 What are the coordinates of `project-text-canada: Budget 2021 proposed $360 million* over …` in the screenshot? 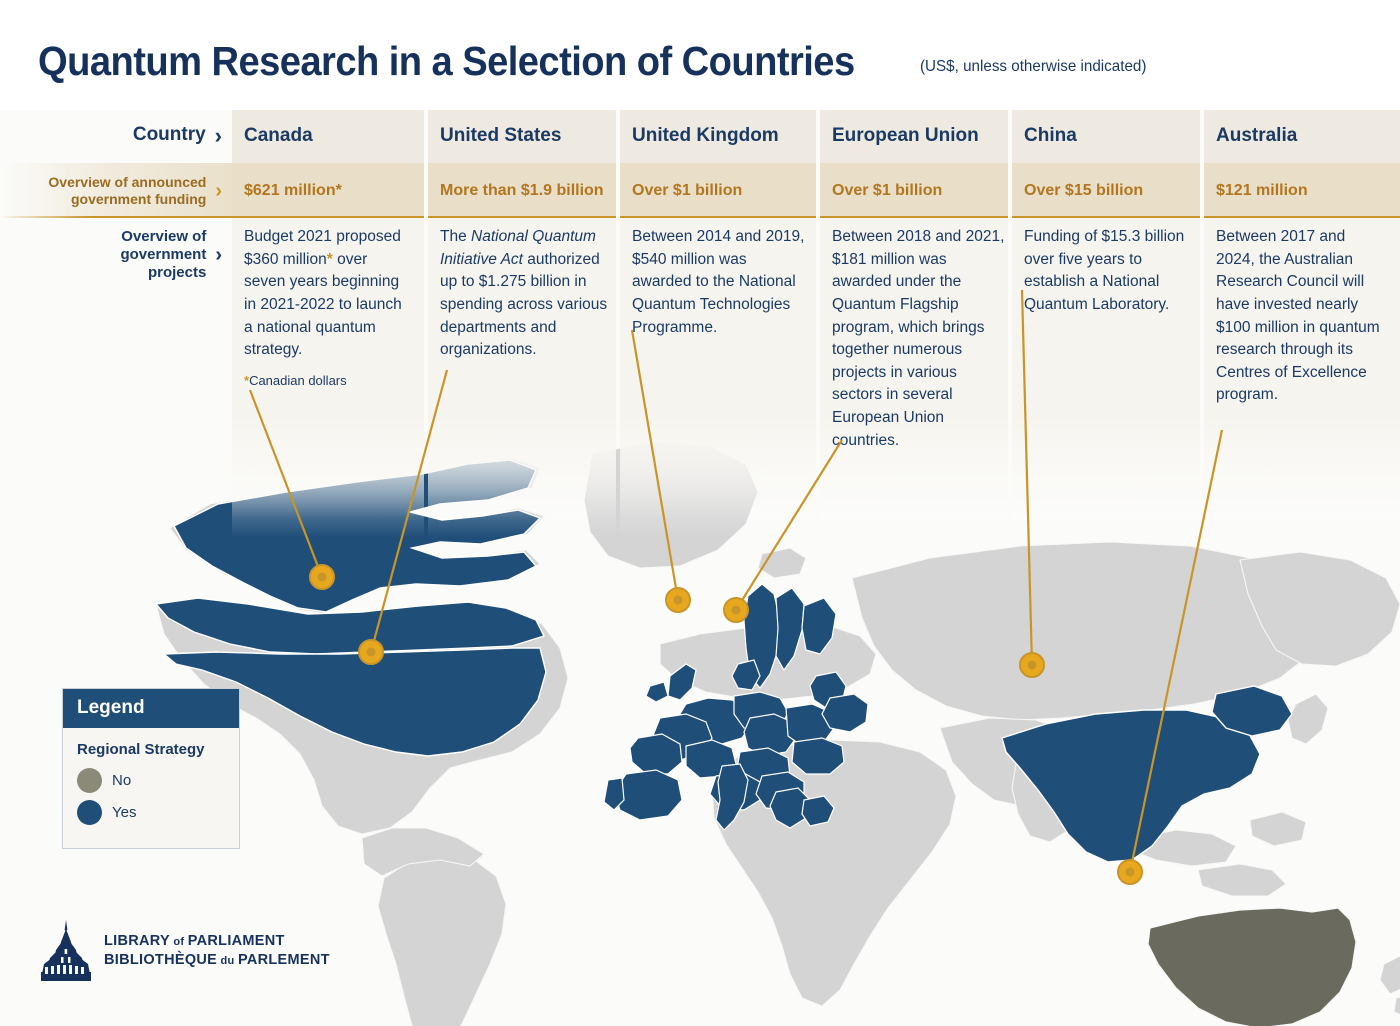 It's located at (323, 293).